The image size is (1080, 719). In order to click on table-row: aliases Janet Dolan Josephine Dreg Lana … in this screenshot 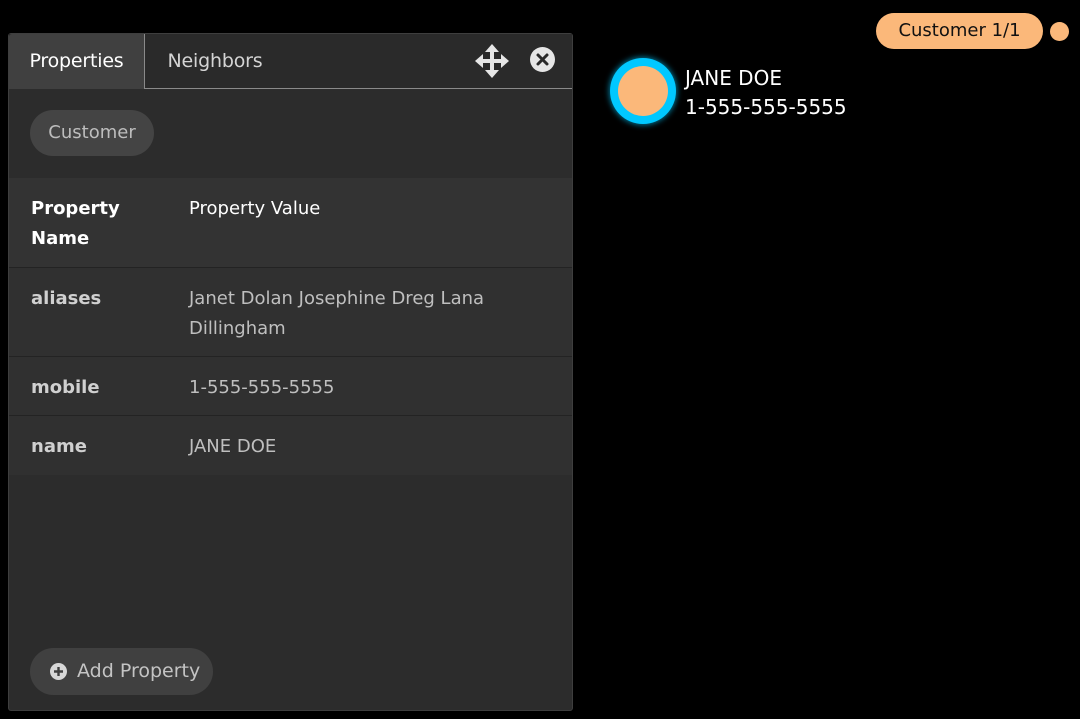, I will do `click(290, 312)`.